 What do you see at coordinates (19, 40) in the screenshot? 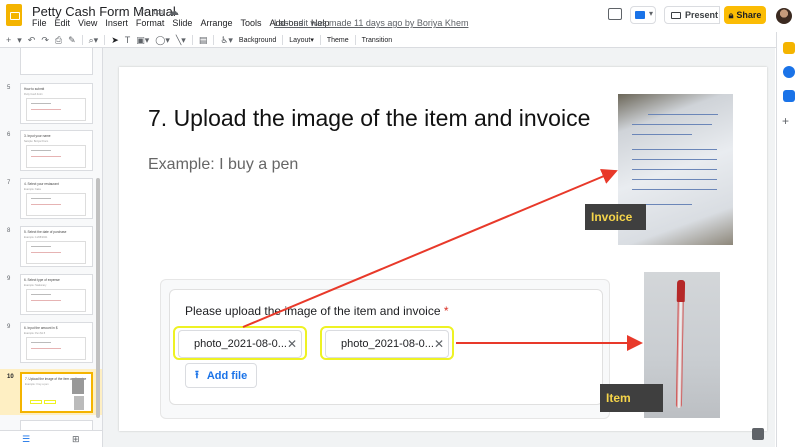
I see `new-slide-dropdown-icon: ▾` at bounding box center [19, 40].